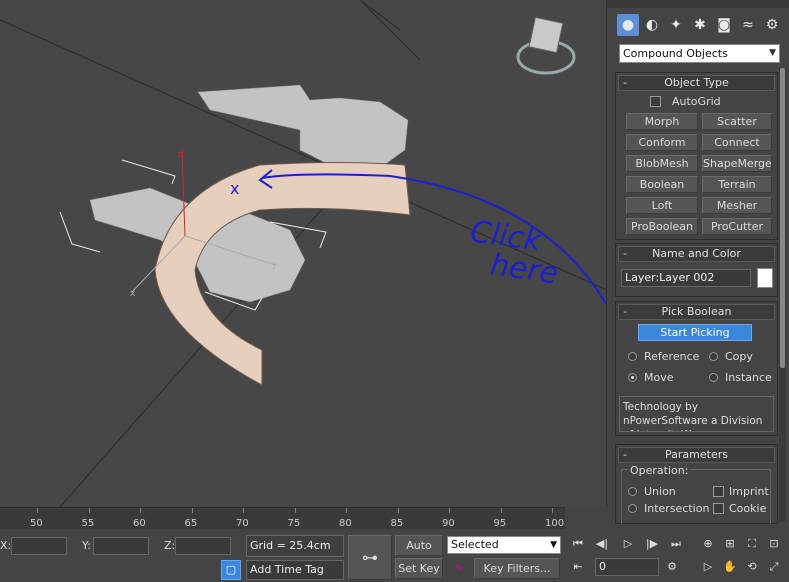  Describe the element at coordinates (774, 567) in the screenshot. I see `maximize-viewport-icon: ⤢` at that location.